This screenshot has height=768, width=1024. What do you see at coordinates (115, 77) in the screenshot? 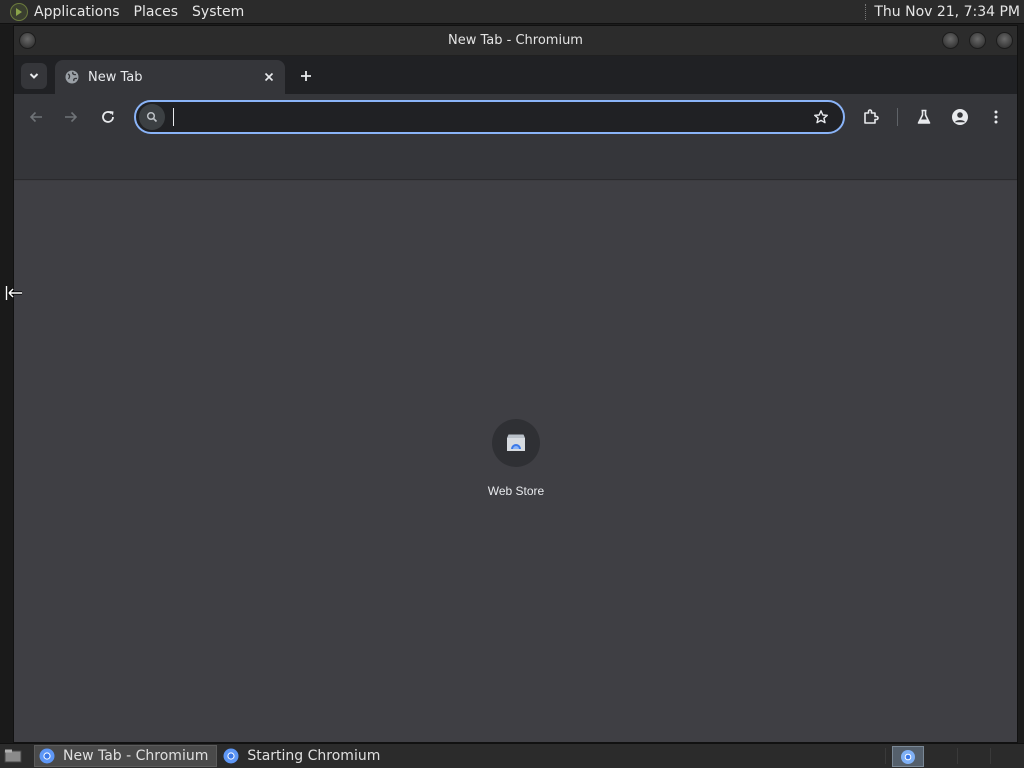
I see `tab-title: New Tab` at bounding box center [115, 77].